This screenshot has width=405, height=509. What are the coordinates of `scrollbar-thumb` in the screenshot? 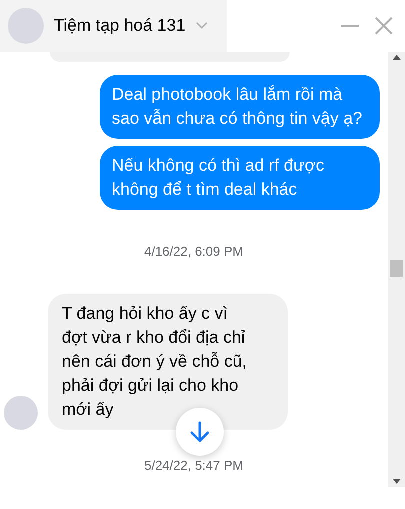 It's located at (396, 268).